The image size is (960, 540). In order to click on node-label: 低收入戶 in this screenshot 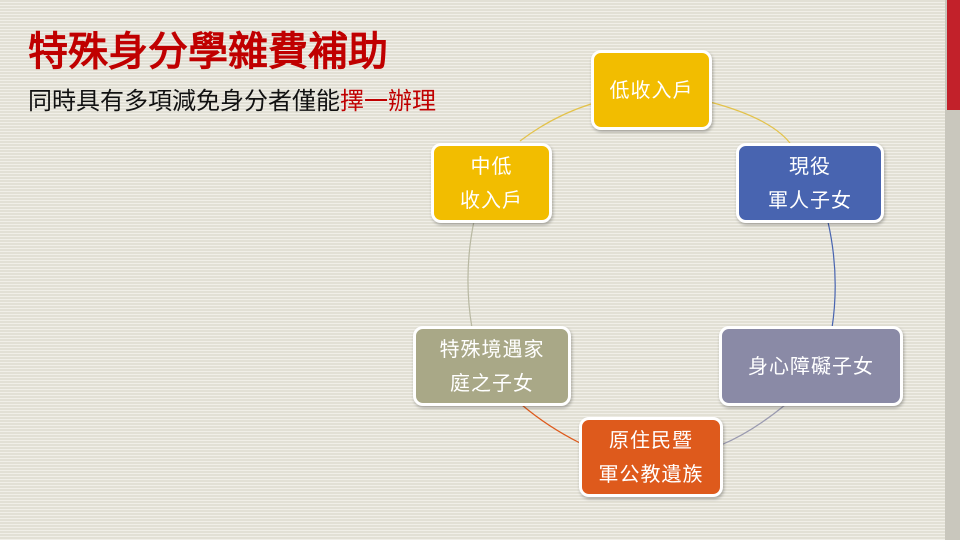, I will do `click(651, 90)`.